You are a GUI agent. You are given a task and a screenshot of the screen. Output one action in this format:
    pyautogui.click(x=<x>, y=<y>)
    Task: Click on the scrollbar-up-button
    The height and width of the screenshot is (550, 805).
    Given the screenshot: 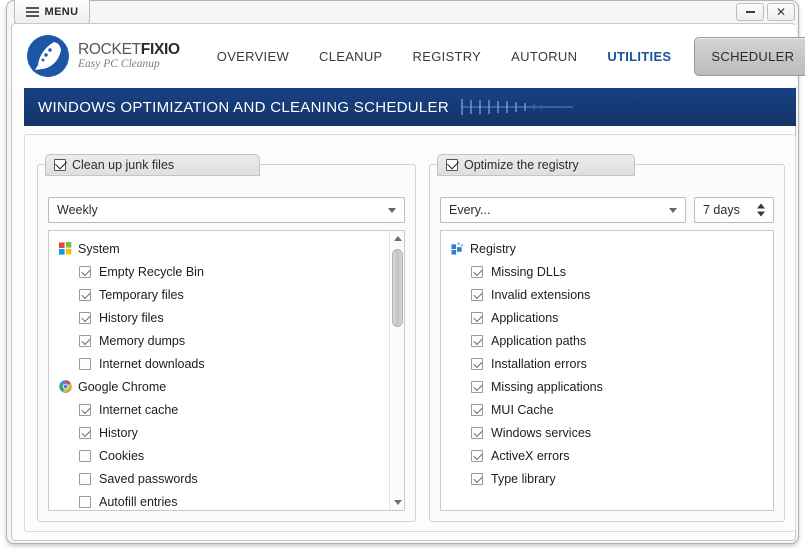 What is the action you would take?
    pyautogui.click(x=397, y=238)
    